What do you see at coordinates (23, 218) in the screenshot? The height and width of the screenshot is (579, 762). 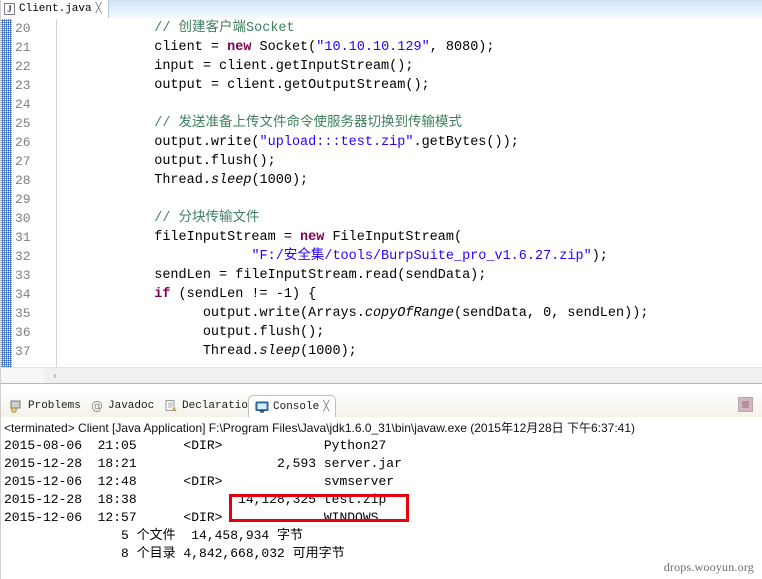 I see `line-number: 30` at bounding box center [23, 218].